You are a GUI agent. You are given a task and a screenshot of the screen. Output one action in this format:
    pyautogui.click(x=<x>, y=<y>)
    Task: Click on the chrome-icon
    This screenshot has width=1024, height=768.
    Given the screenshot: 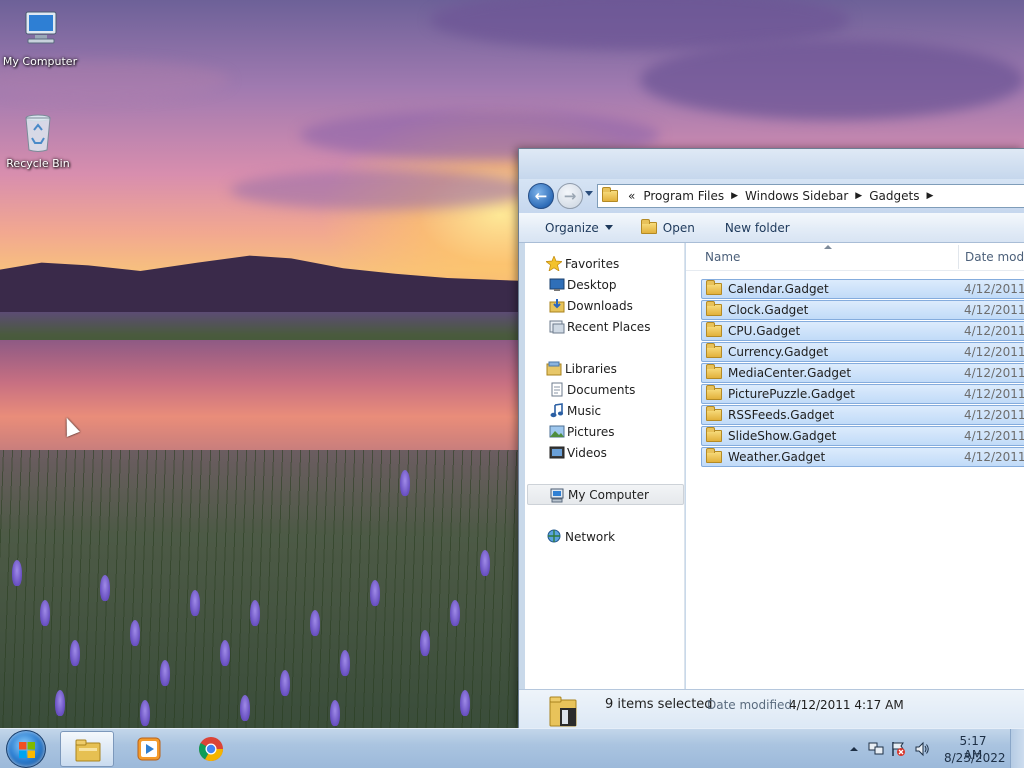 What is the action you would take?
    pyautogui.click(x=210, y=749)
    